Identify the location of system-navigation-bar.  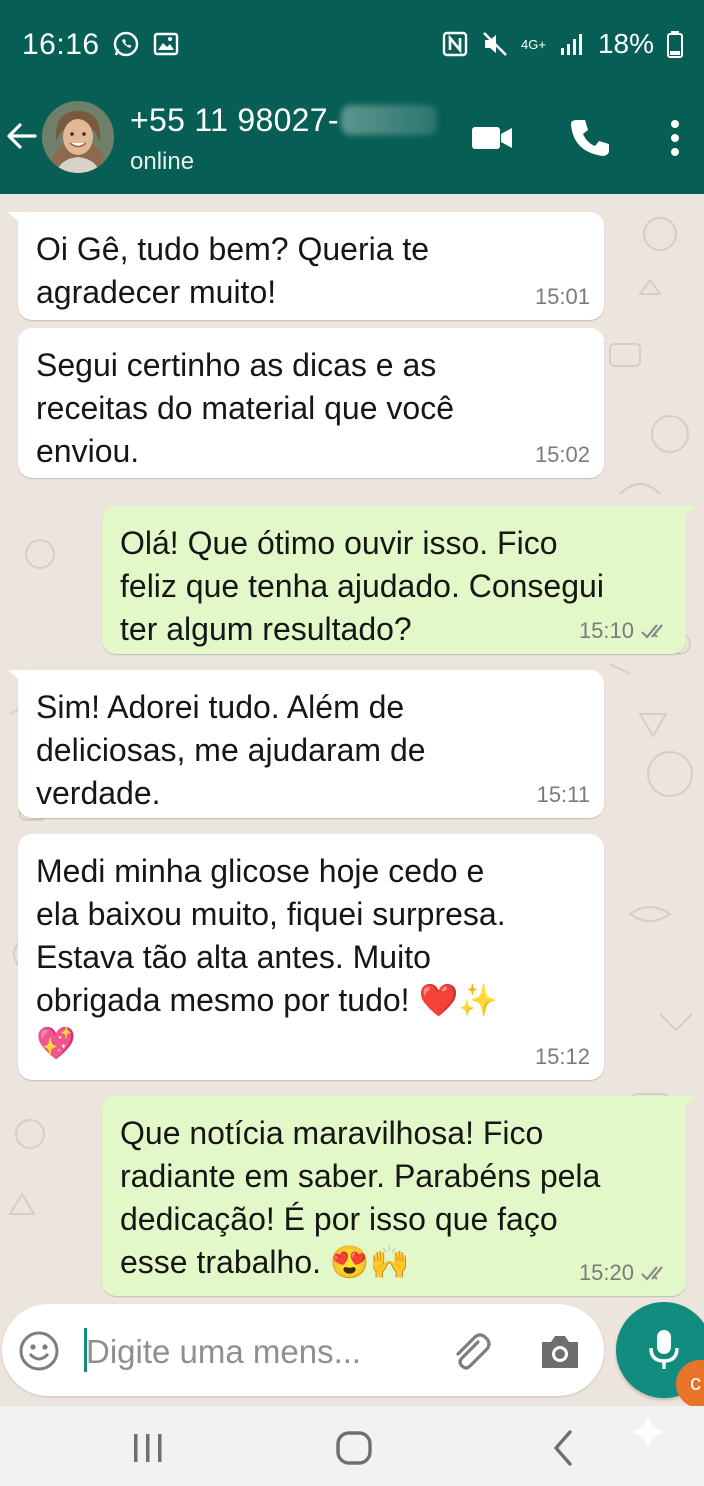
(352, 1446).